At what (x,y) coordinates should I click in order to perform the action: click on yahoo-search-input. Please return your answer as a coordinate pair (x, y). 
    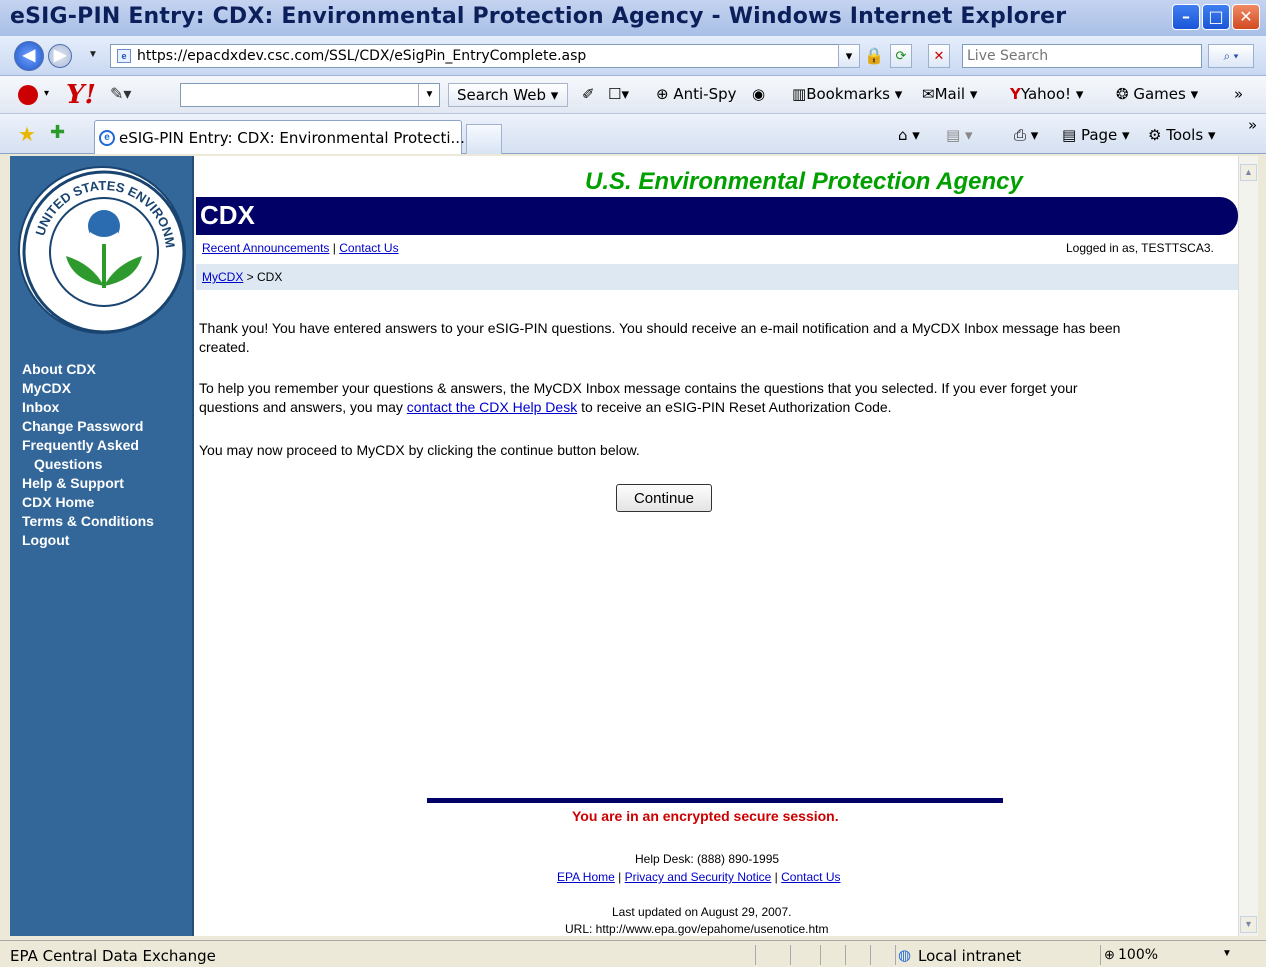
    Looking at the image, I should click on (310, 95).